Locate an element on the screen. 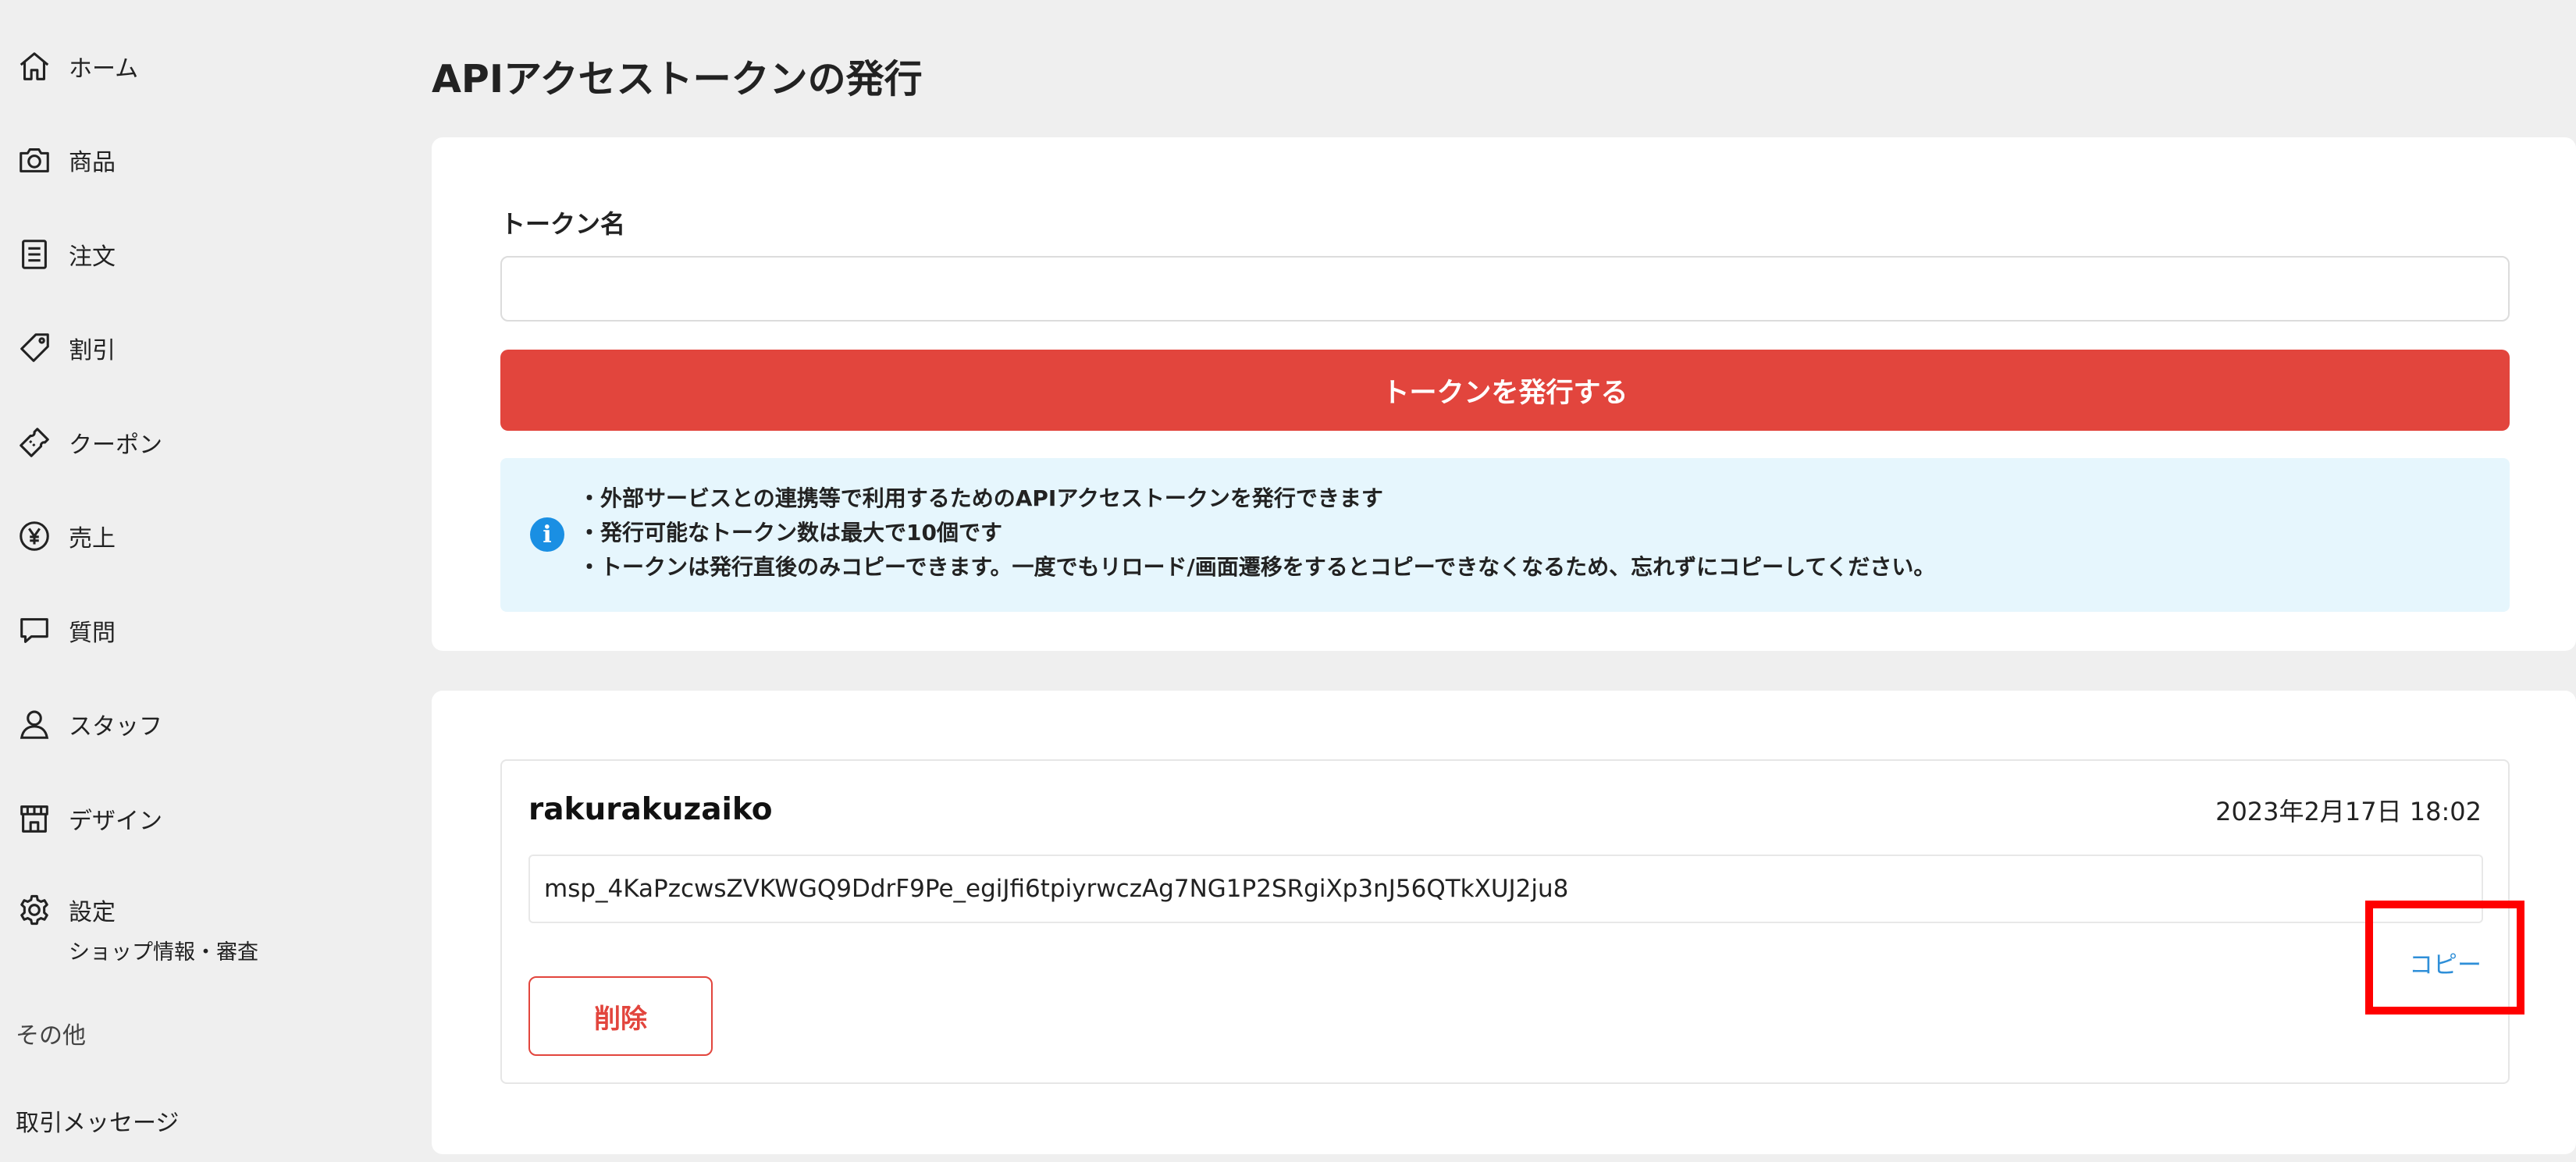 The width and height of the screenshot is (2576, 1162). sidebar-item-home: ホーム is located at coordinates (77, 67).